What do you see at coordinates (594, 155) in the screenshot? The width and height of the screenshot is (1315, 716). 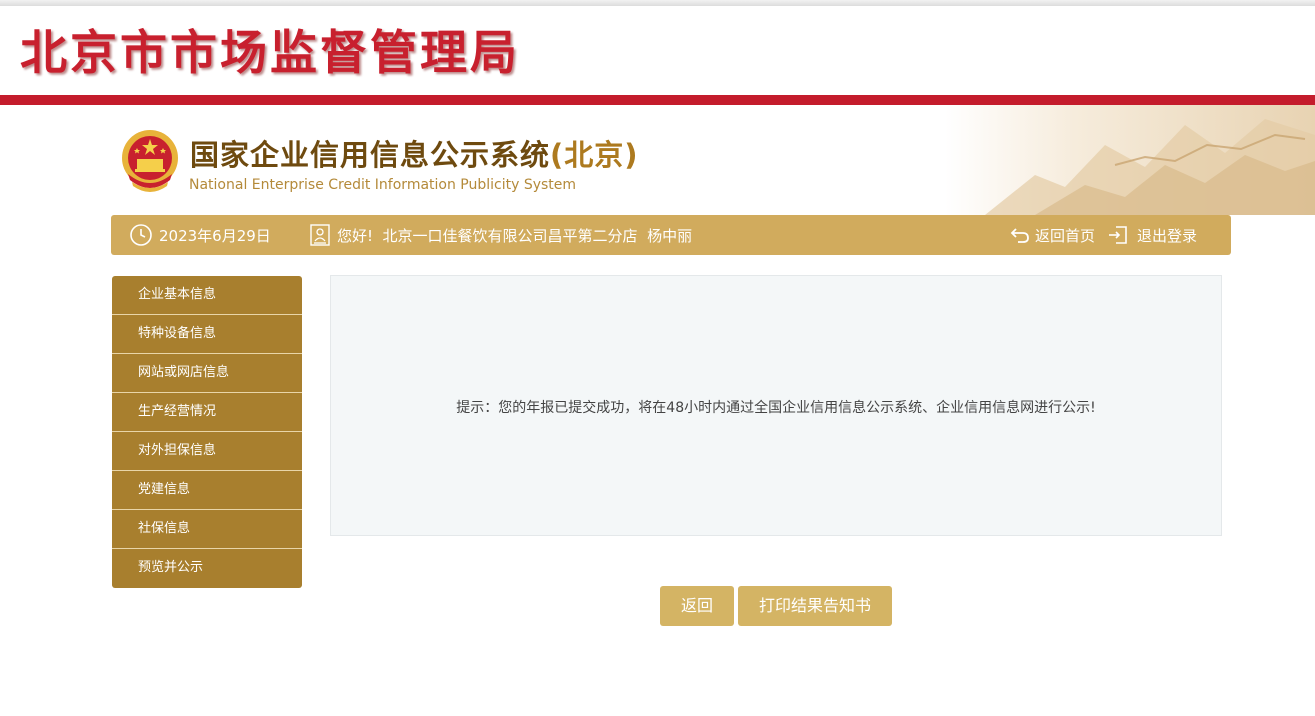 I see `system-title-region: (北京)` at bounding box center [594, 155].